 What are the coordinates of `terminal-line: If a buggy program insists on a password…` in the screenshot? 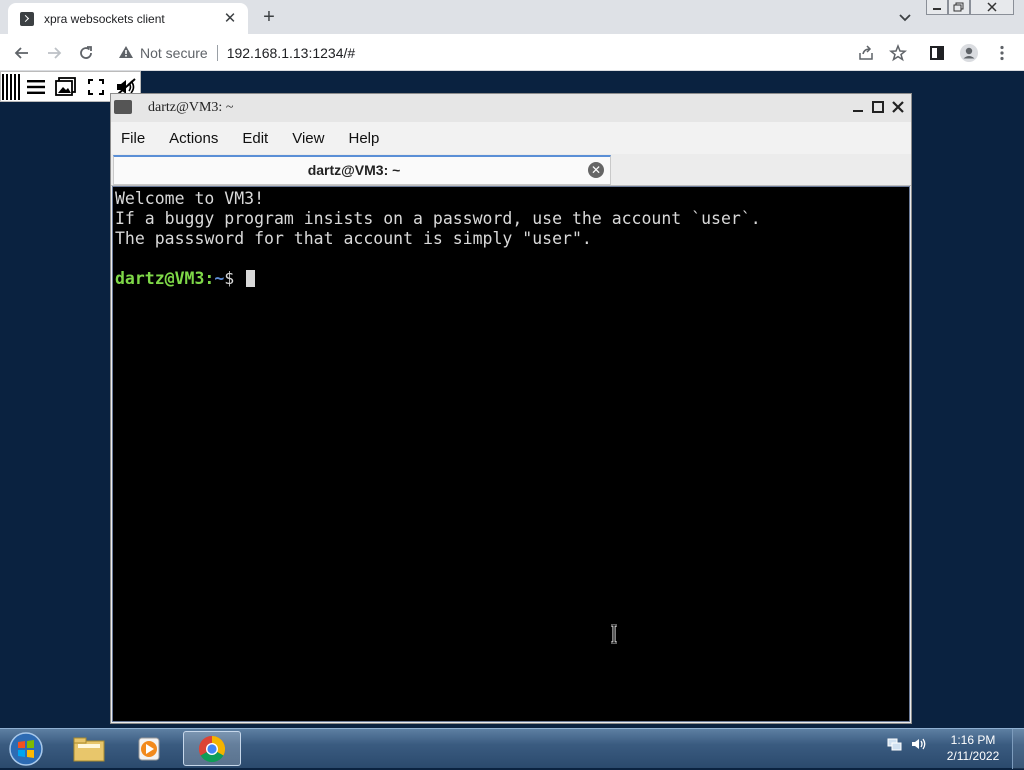 It's located at (438, 218).